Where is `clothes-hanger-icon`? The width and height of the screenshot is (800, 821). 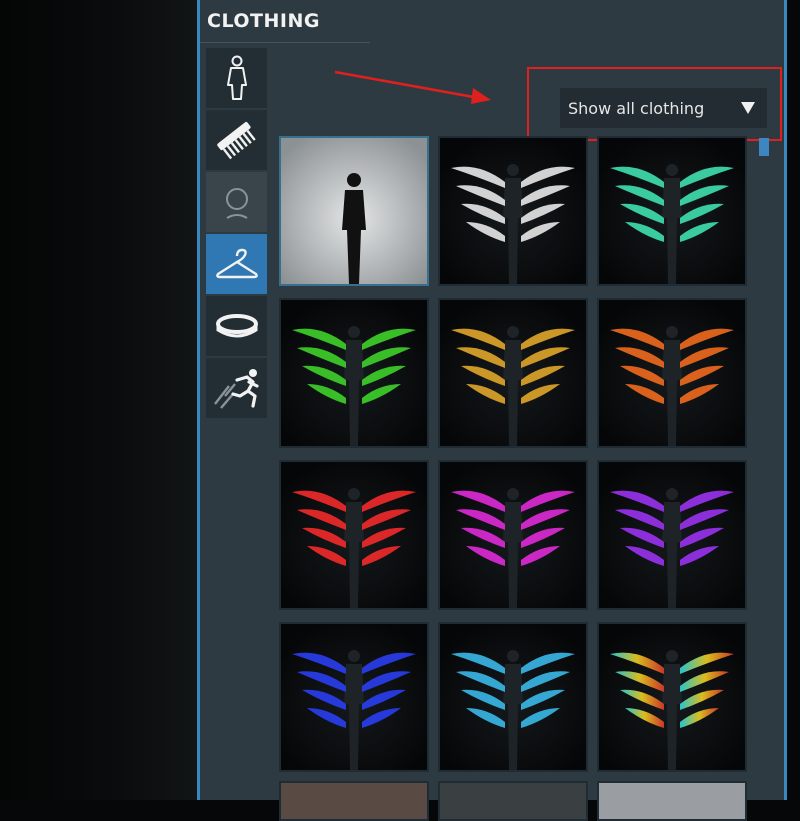
clothes-hanger-icon is located at coordinates (236, 263).